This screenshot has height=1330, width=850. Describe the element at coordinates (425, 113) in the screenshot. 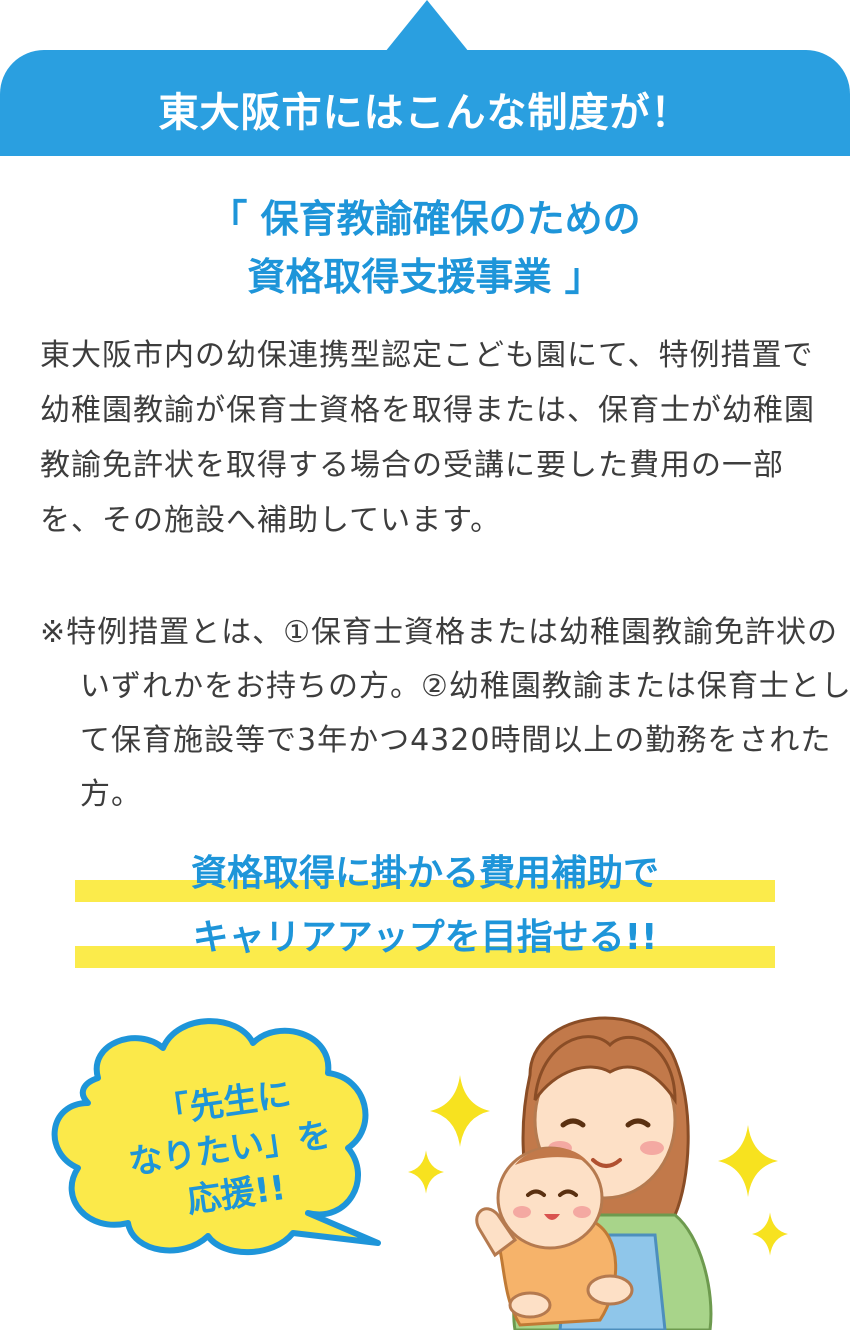

I see `header-title: 東大阪市にはこんな制度が！` at that location.